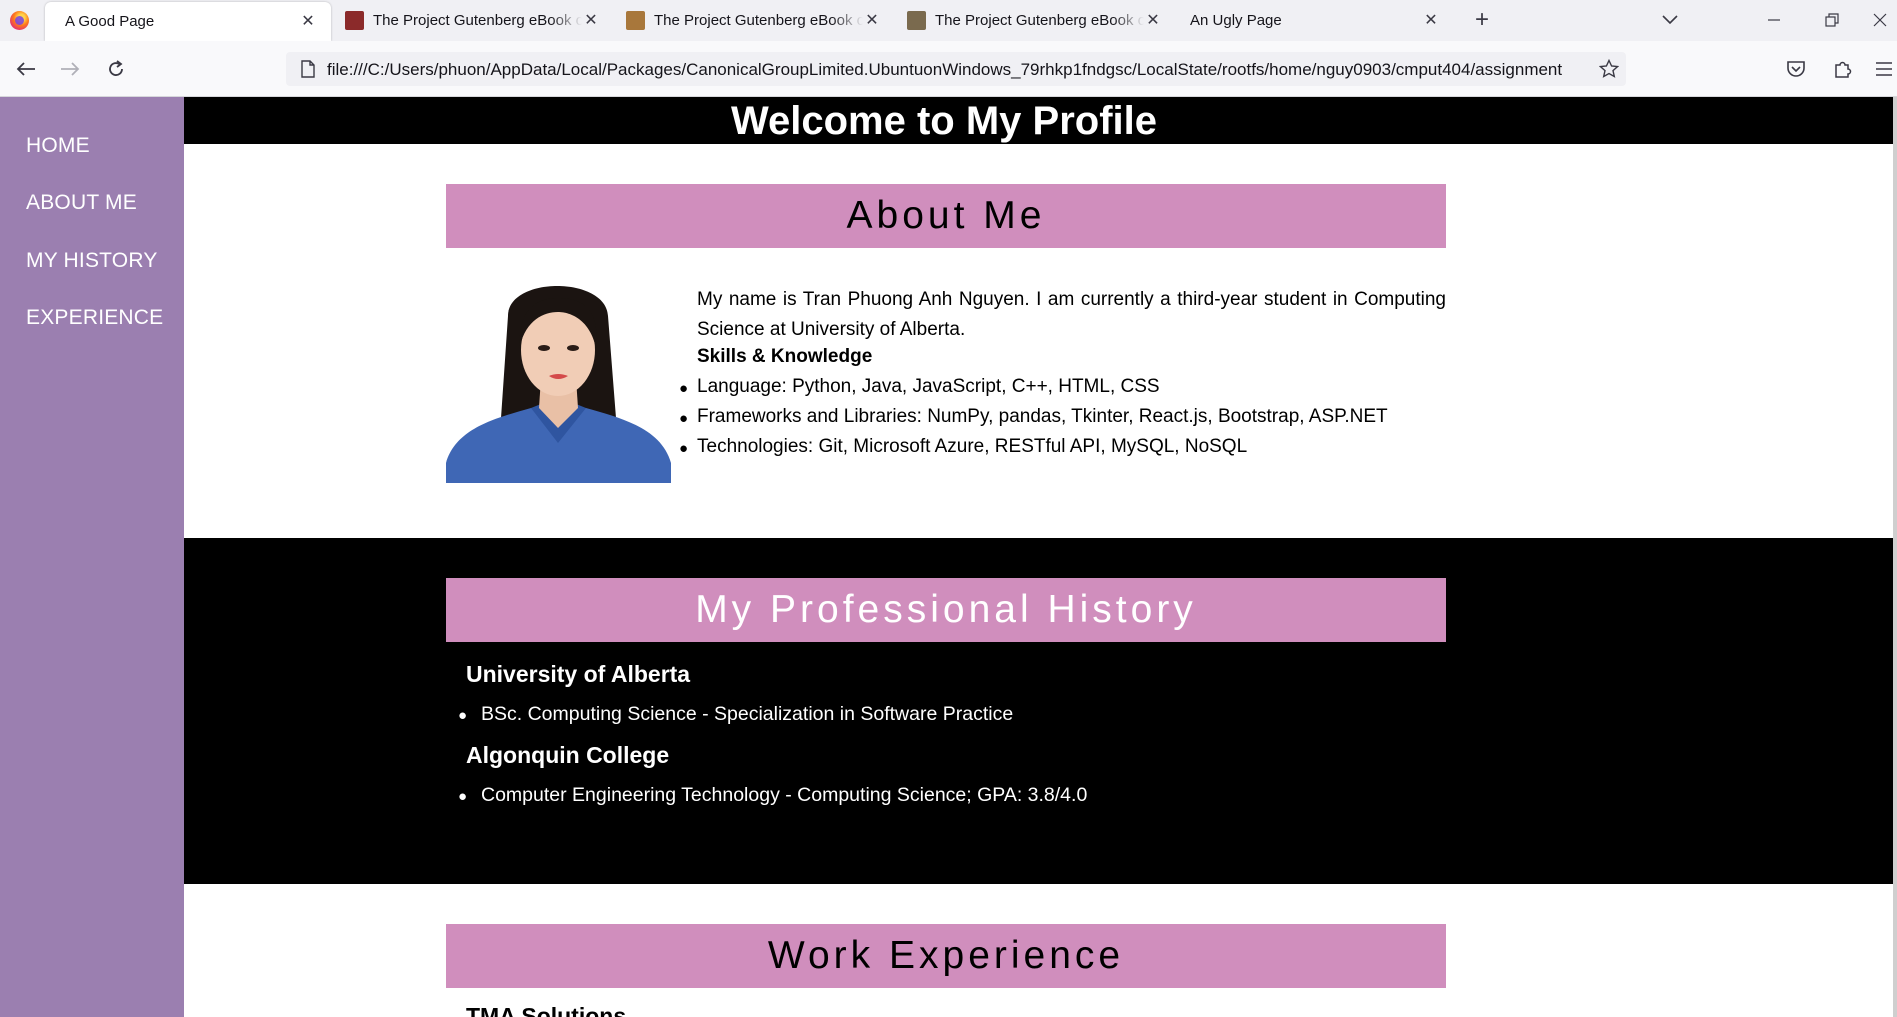 The image size is (1897, 1017). Describe the element at coordinates (1774, 20) in the screenshot. I see `minimize-icon` at that location.